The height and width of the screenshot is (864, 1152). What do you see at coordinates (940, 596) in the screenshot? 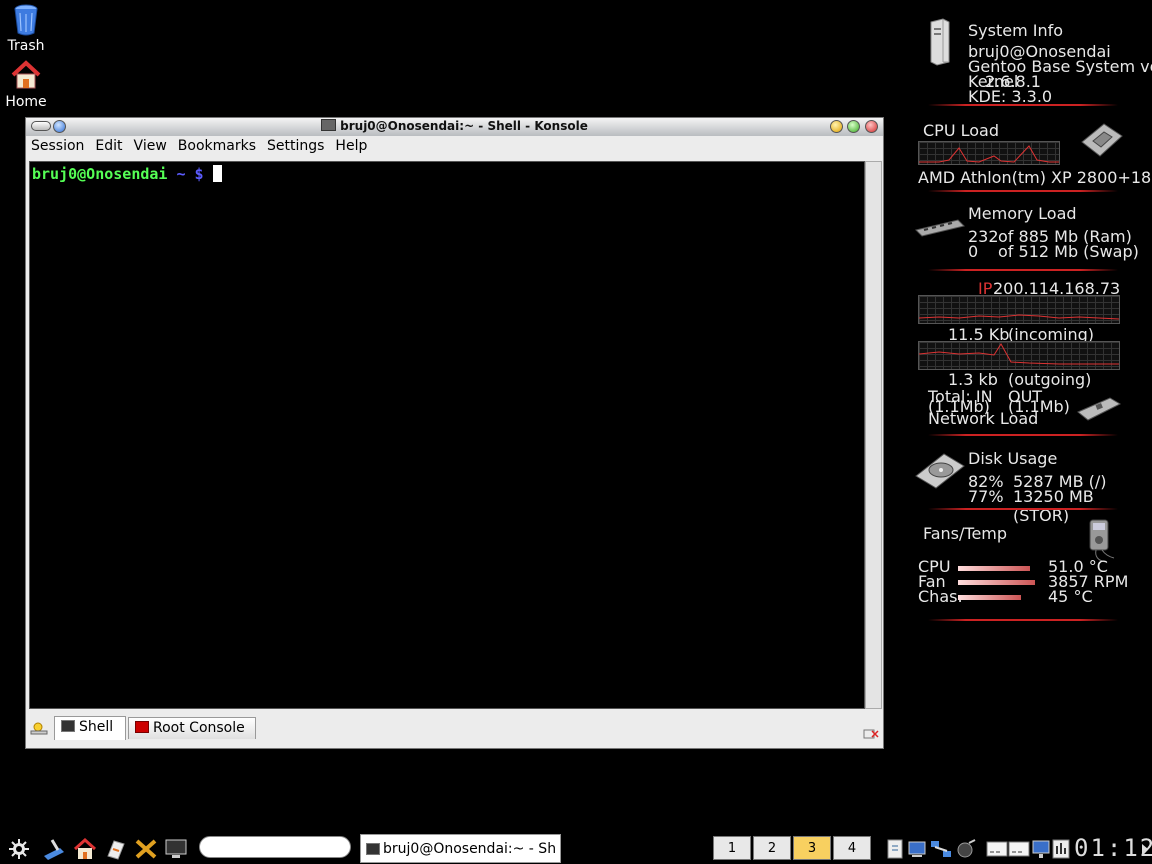
I see `fan-row-chassis-label: Chas.` at bounding box center [940, 596].